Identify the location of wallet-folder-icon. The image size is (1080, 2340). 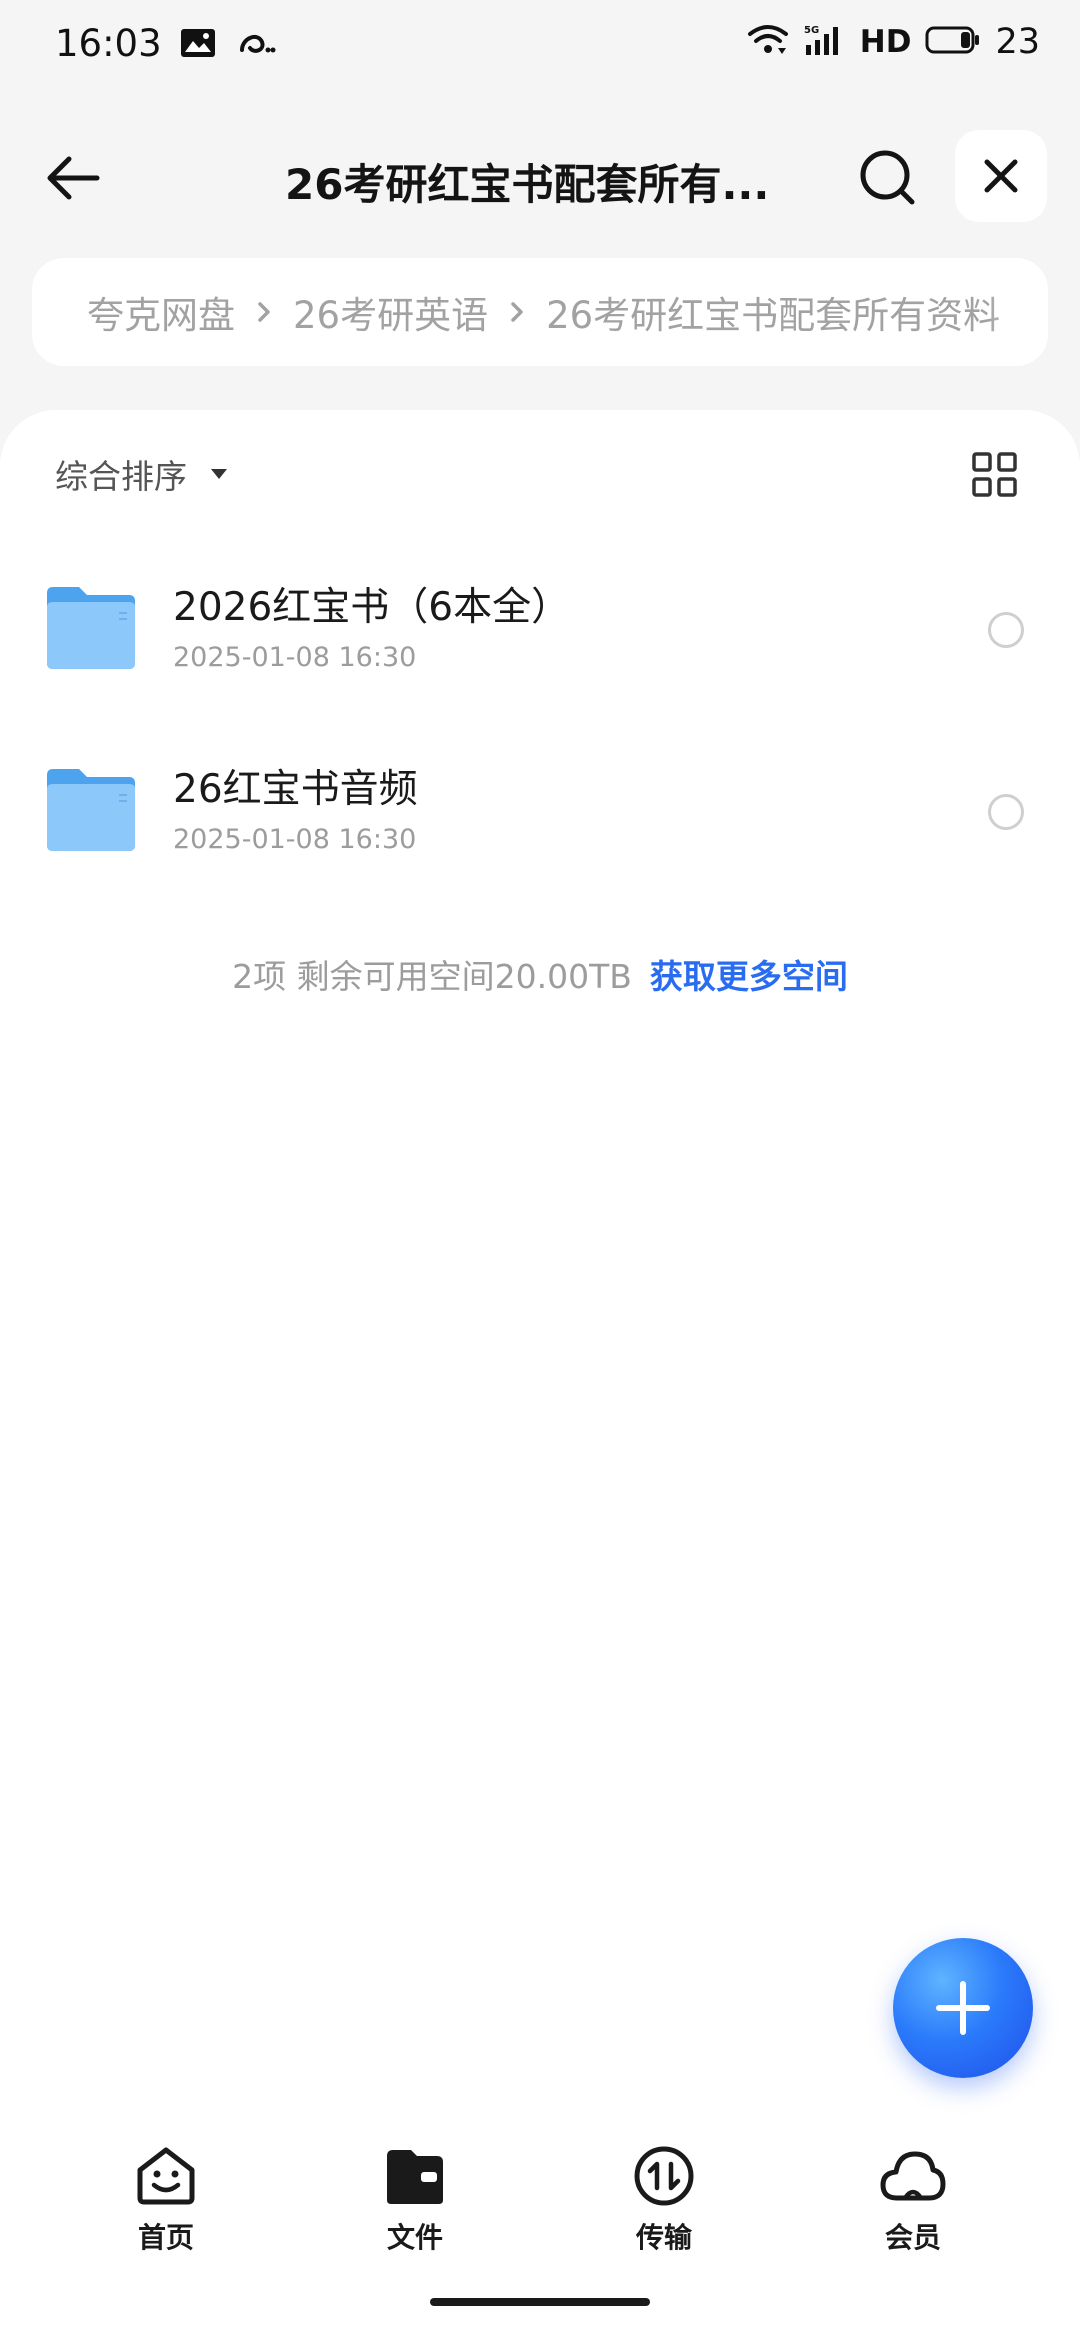
(415, 2176).